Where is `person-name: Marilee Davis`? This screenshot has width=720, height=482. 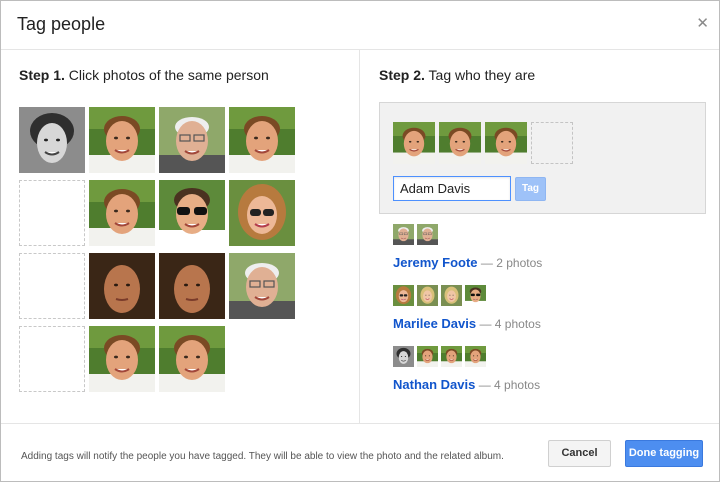 person-name: Marilee Davis is located at coordinates (434, 323).